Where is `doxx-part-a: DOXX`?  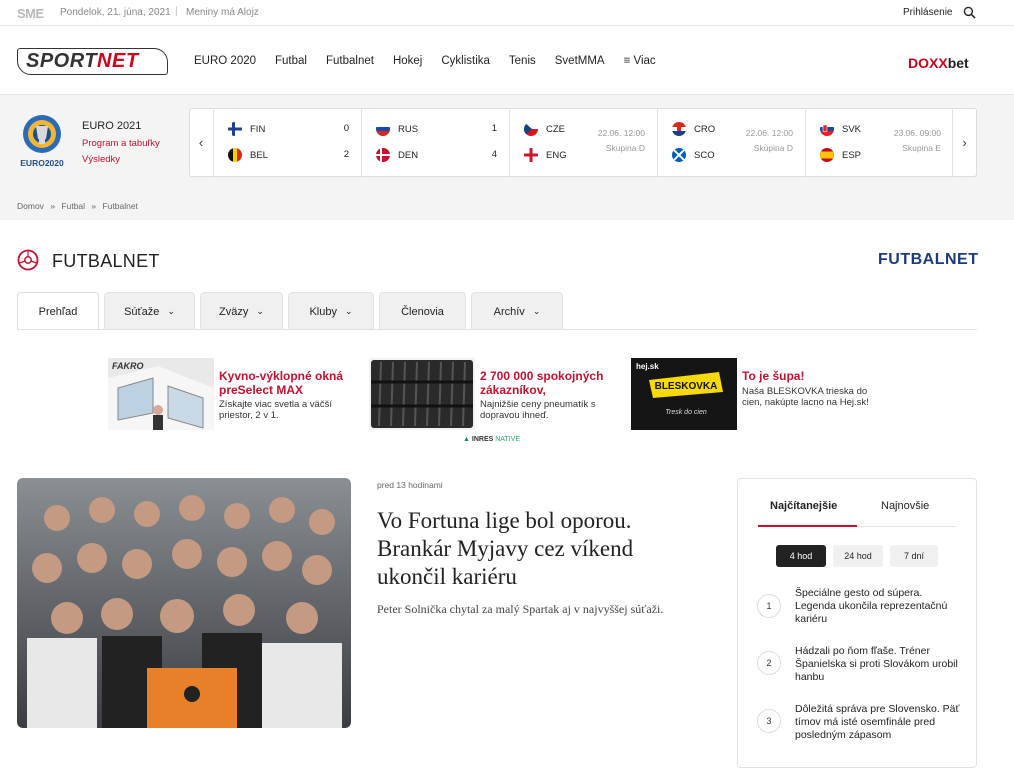 doxx-part-a: DOXX is located at coordinates (928, 63).